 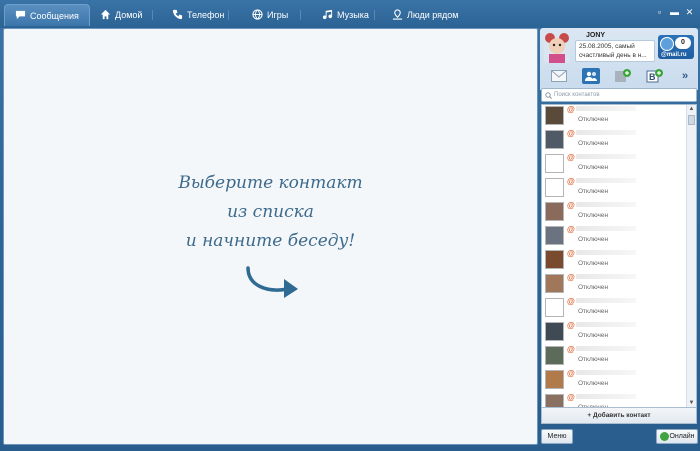 What do you see at coordinates (674, 12) in the screenshot?
I see `minimize-icon: ▬` at bounding box center [674, 12].